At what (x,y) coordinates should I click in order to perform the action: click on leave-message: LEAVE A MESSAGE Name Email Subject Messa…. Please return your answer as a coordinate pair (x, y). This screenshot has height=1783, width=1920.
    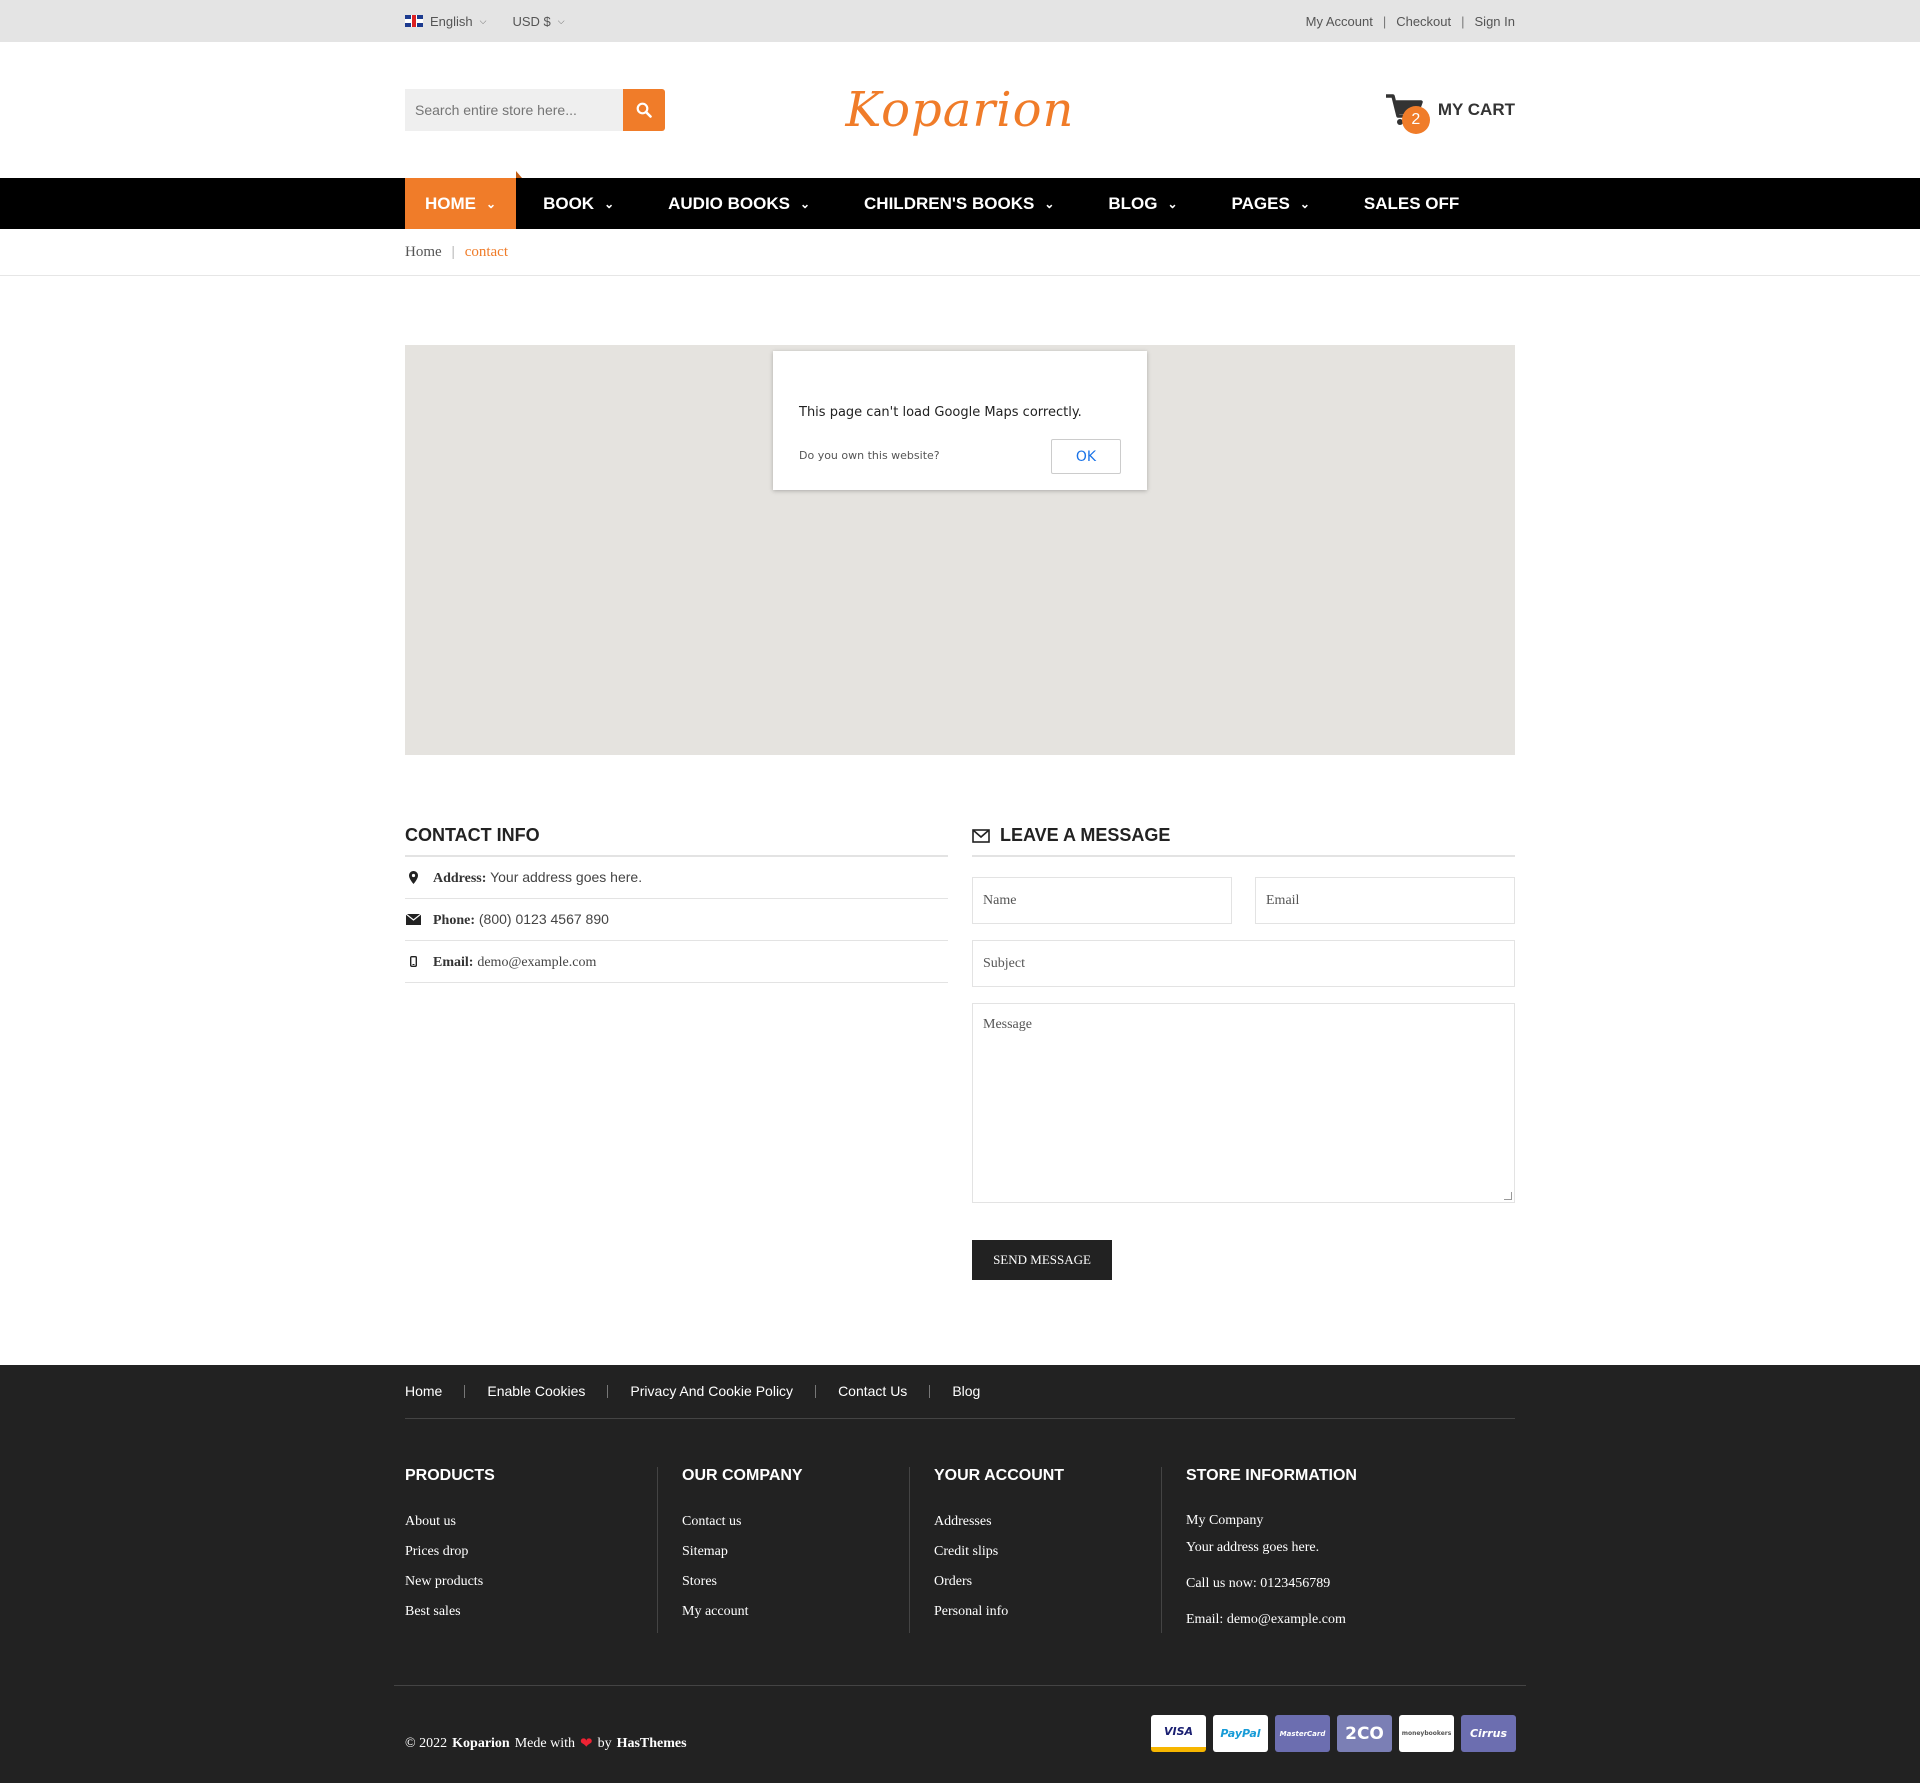
    Looking at the image, I should click on (1243, 1052).